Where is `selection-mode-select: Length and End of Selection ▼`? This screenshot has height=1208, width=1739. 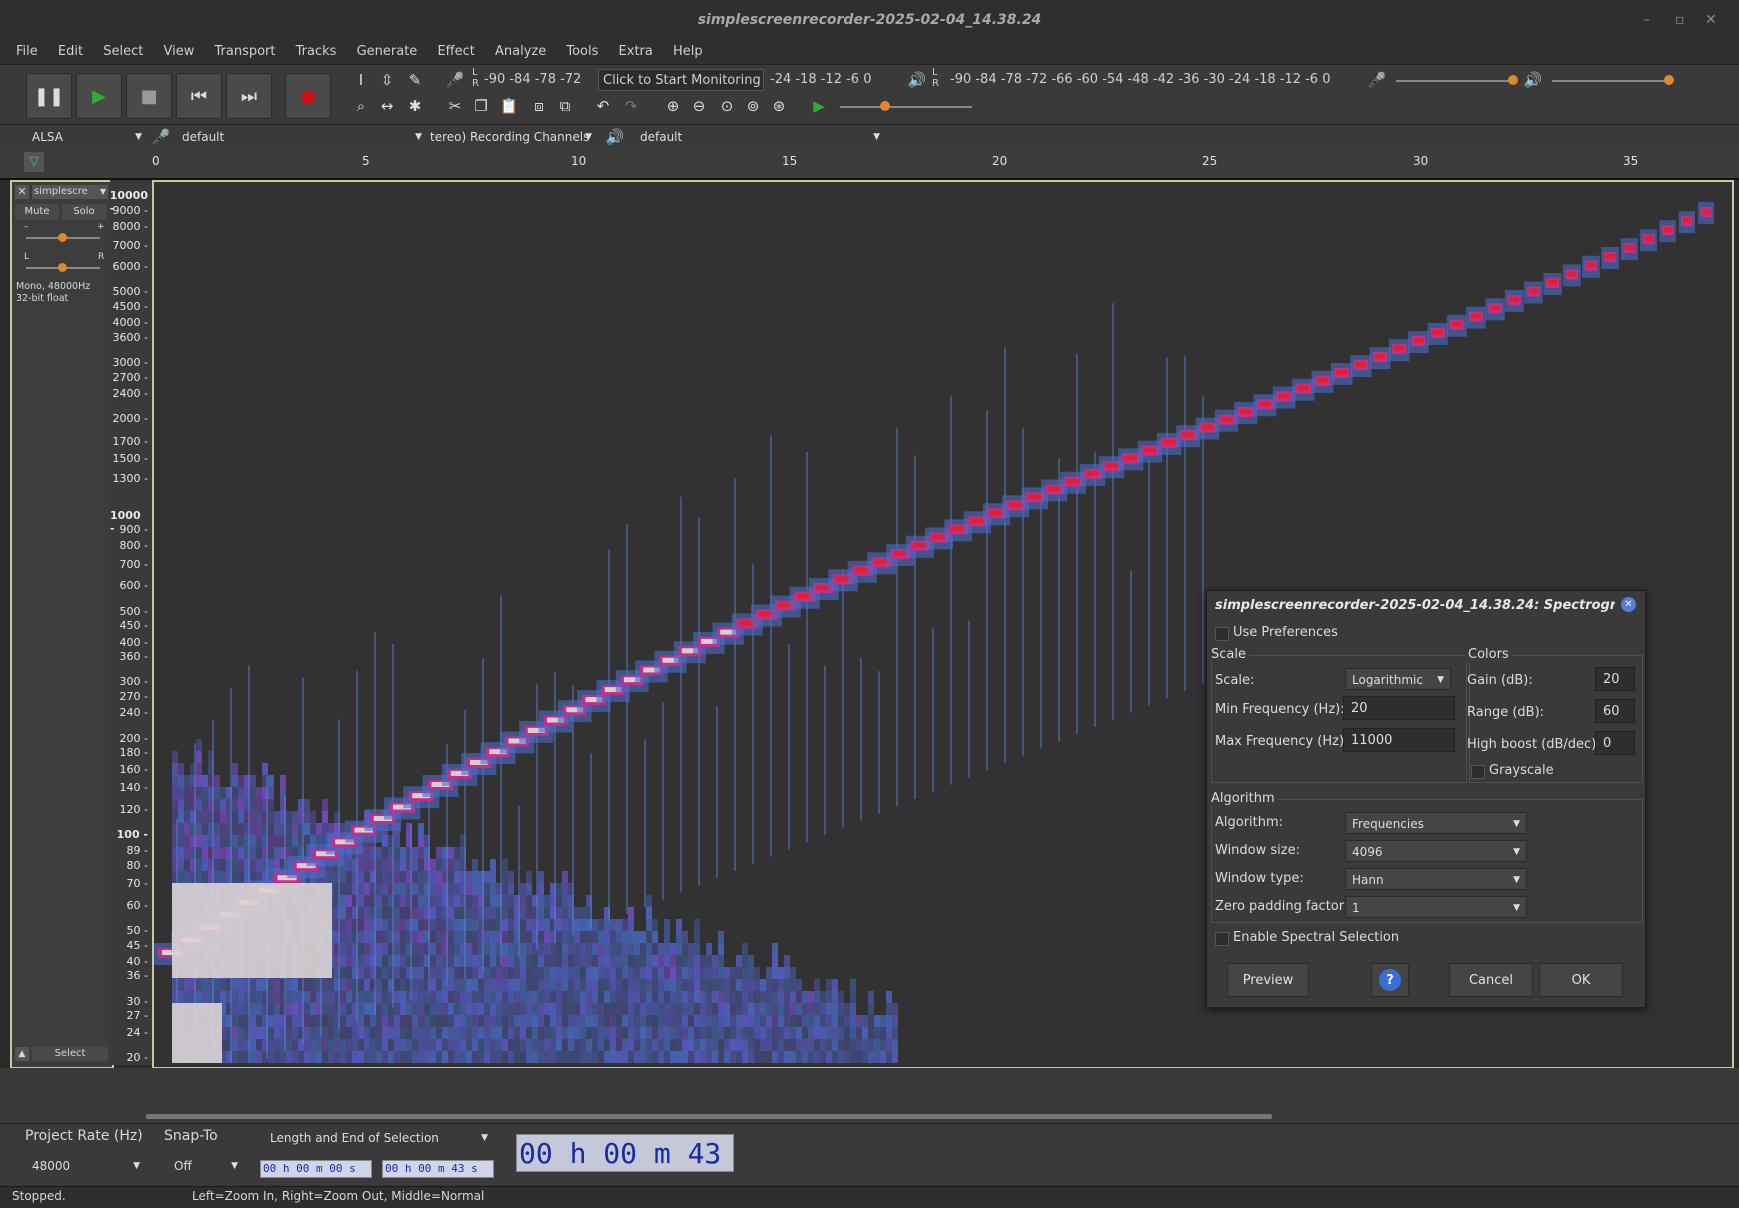
selection-mode-select: Length and End of Selection ▼ is located at coordinates (378, 1139).